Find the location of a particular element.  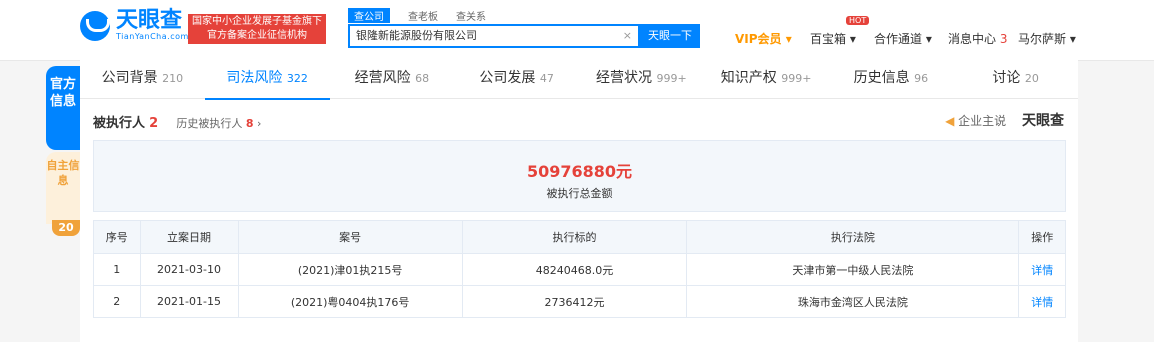

sidetab-self-info: 自主信息 is located at coordinates (63, 188).